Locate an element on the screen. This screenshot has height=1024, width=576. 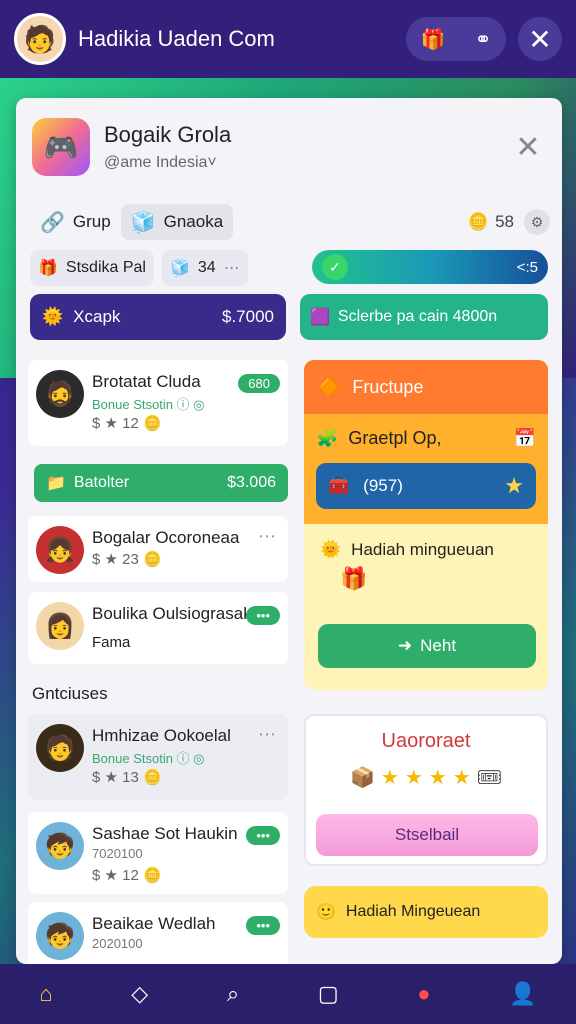
coin-count: 🪙 58 is located at coordinates (491, 222).